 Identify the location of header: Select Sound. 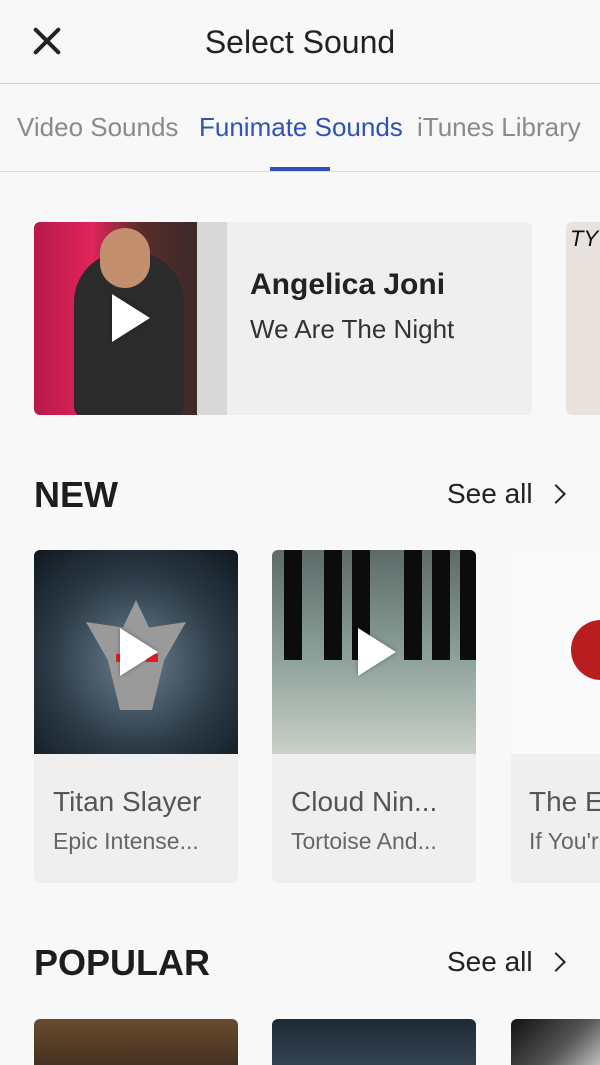
(300, 42).